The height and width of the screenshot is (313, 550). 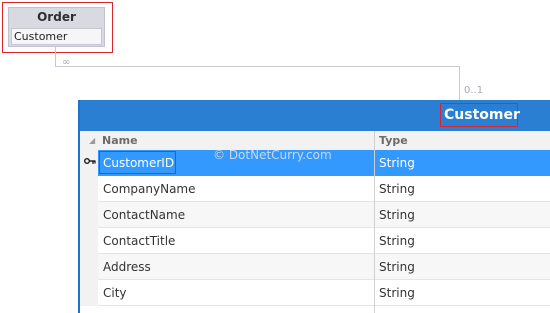 What do you see at coordinates (315, 215) in the screenshot?
I see `property-row-contactname: ContactName String` at bounding box center [315, 215].